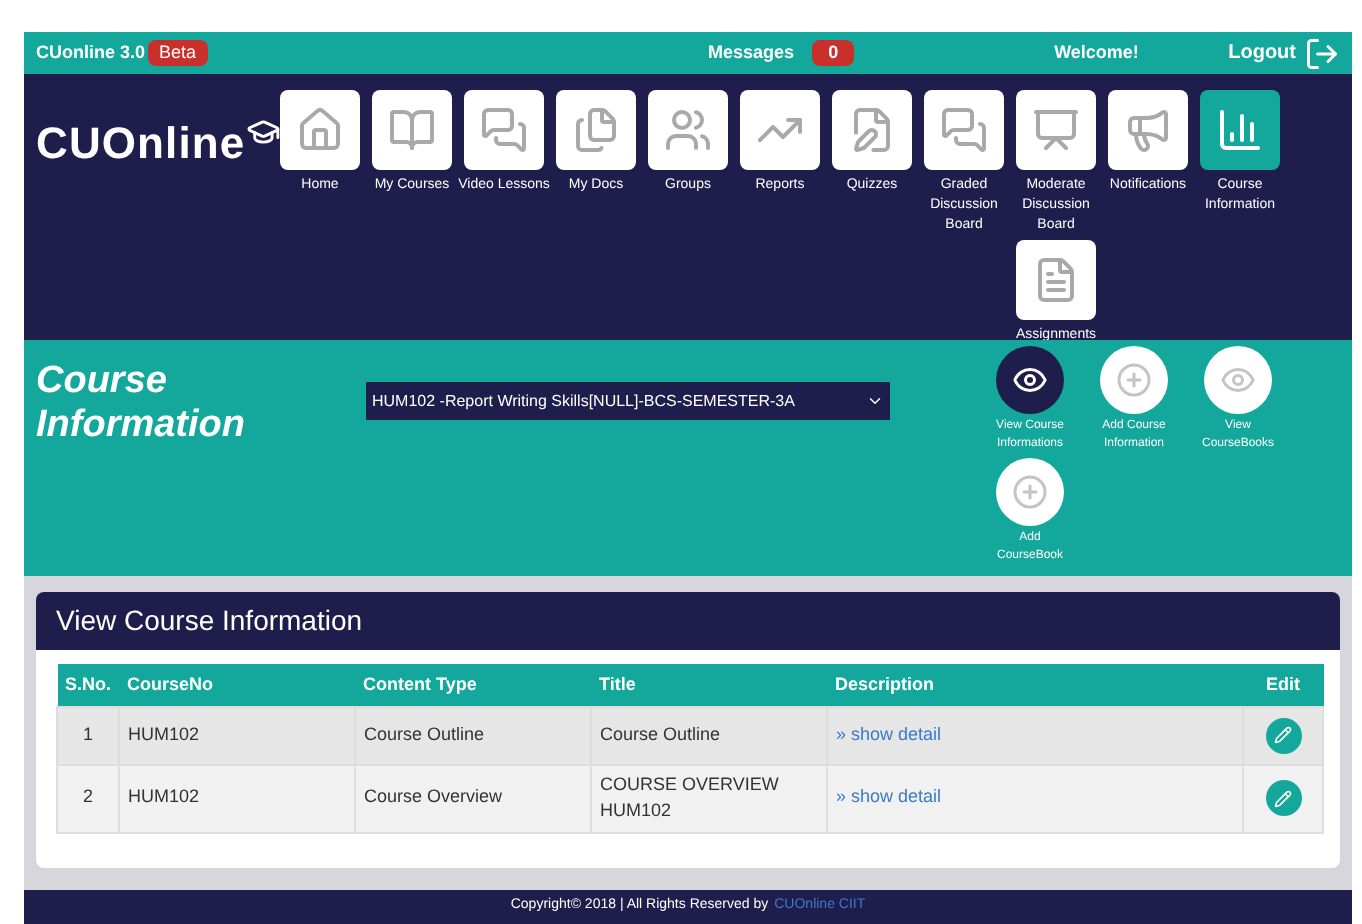  I want to click on table-cell: COURSE OVERVIEW HUM102, so click(709, 798).